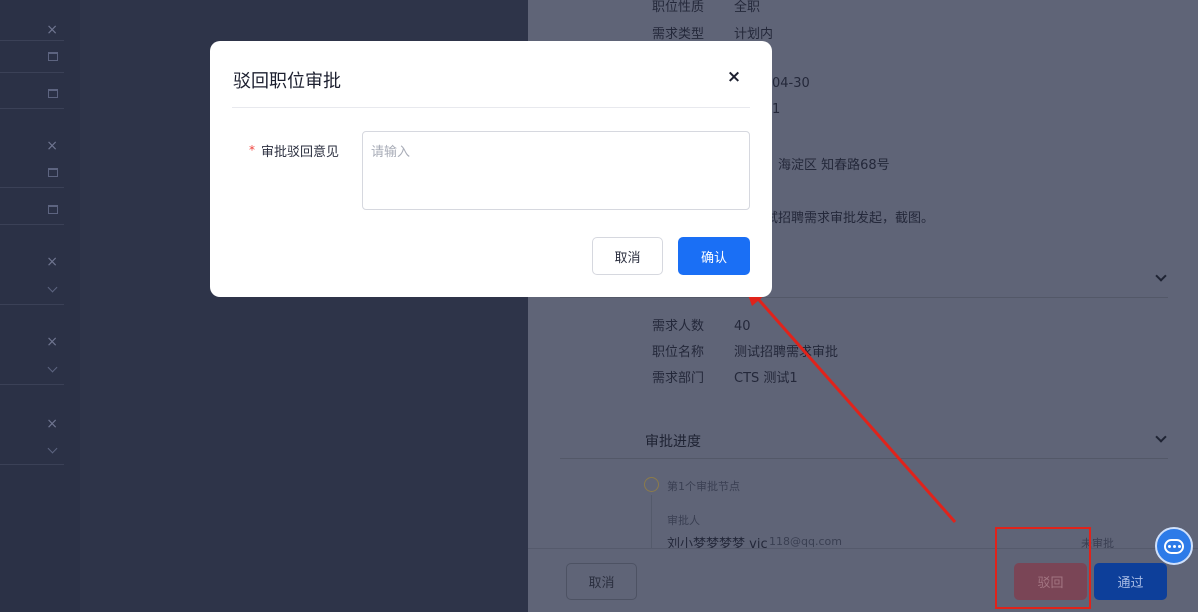 This screenshot has width=1198, height=612. Describe the element at coordinates (725, 376) in the screenshot. I see `info-row: 需求部门 CTS 测试1` at that location.